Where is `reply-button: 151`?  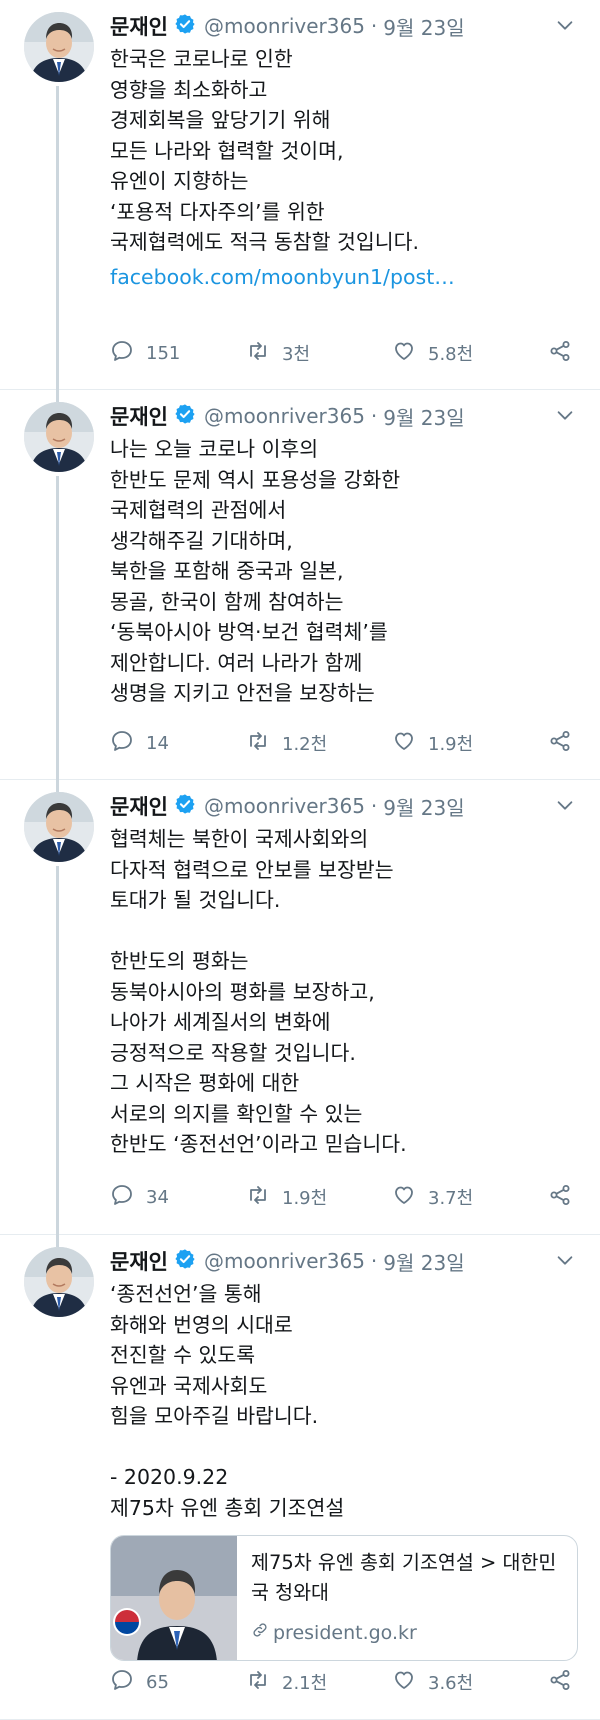
reply-button: 151 is located at coordinates (145, 353).